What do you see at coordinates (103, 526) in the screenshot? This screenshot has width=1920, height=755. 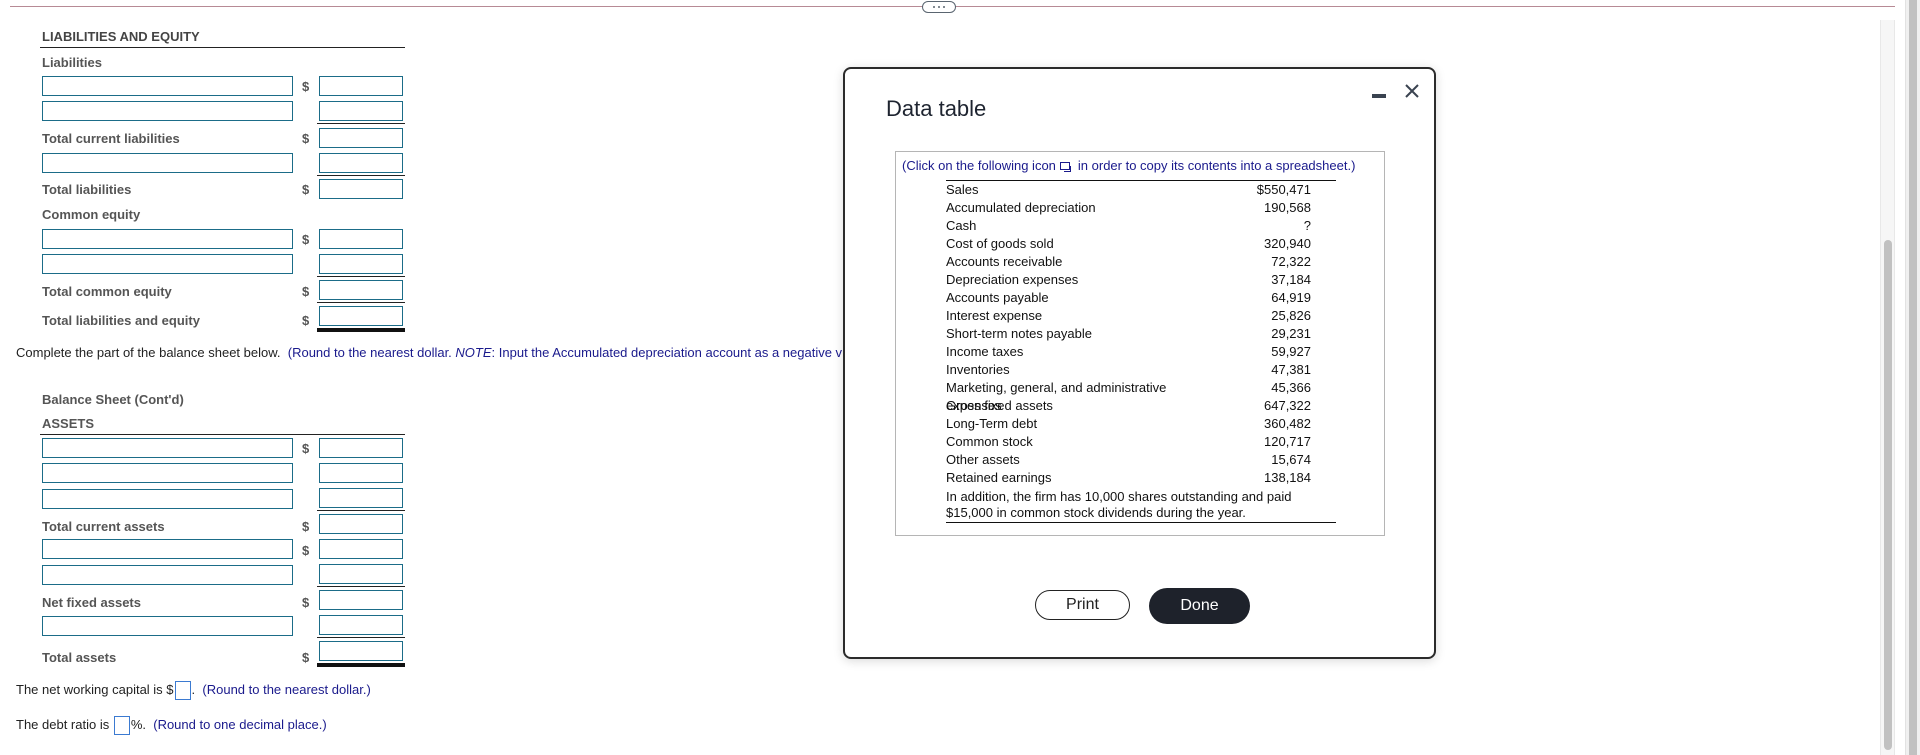 I see `total-current-assets-label: Total current assets` at bounding box center [103, 526].